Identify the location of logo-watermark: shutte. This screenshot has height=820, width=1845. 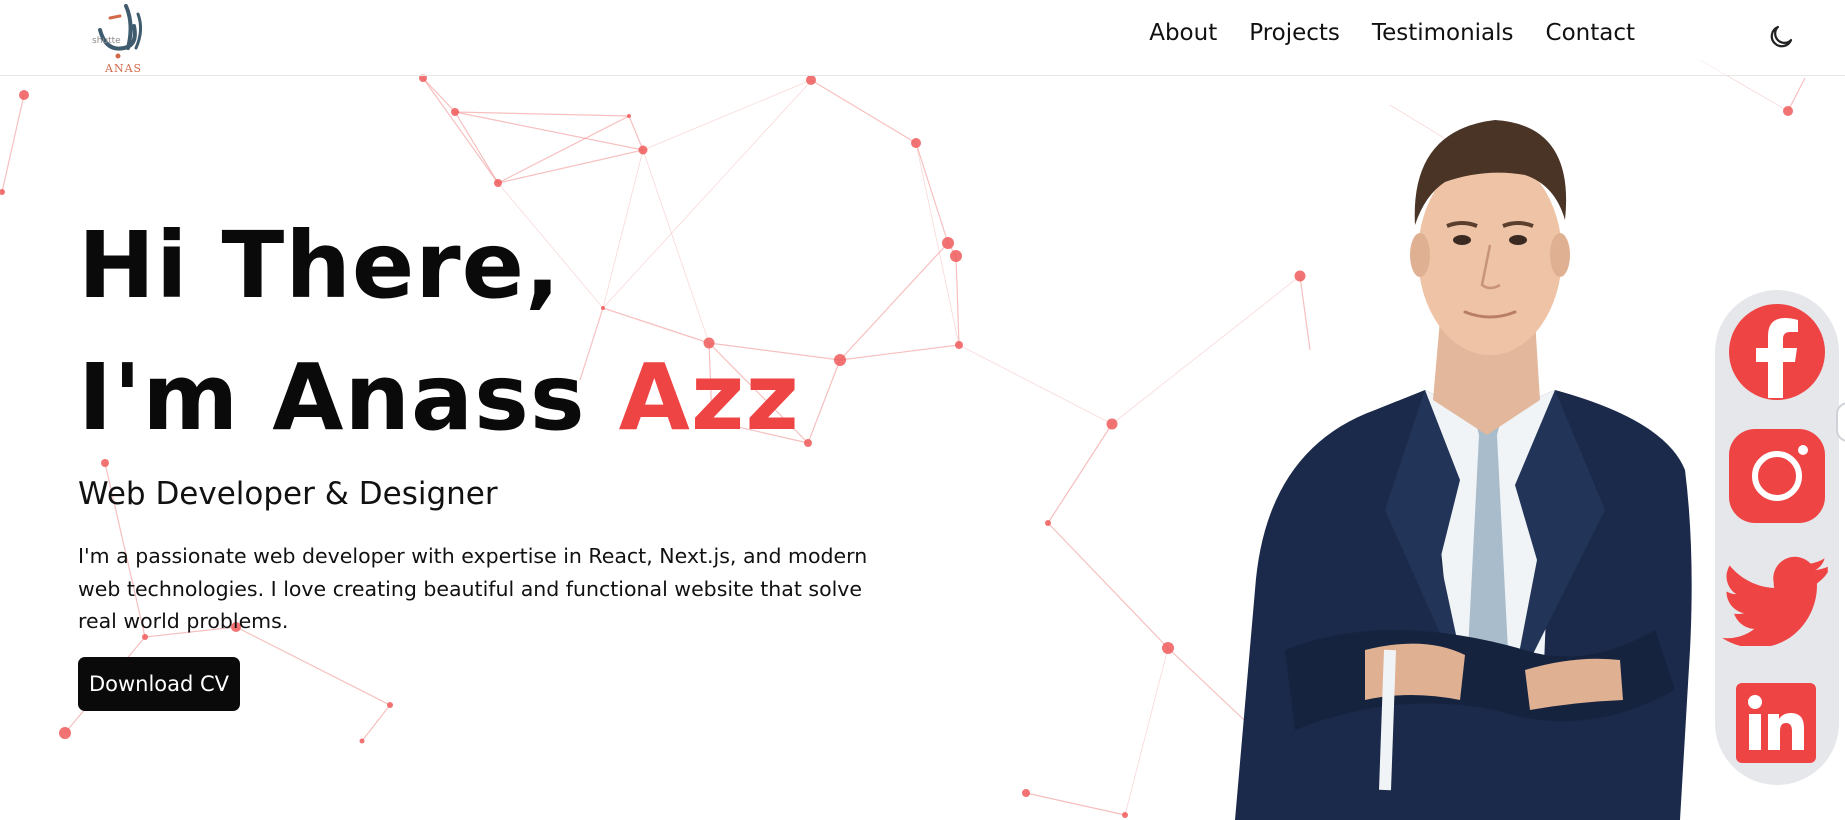
(106, 41).